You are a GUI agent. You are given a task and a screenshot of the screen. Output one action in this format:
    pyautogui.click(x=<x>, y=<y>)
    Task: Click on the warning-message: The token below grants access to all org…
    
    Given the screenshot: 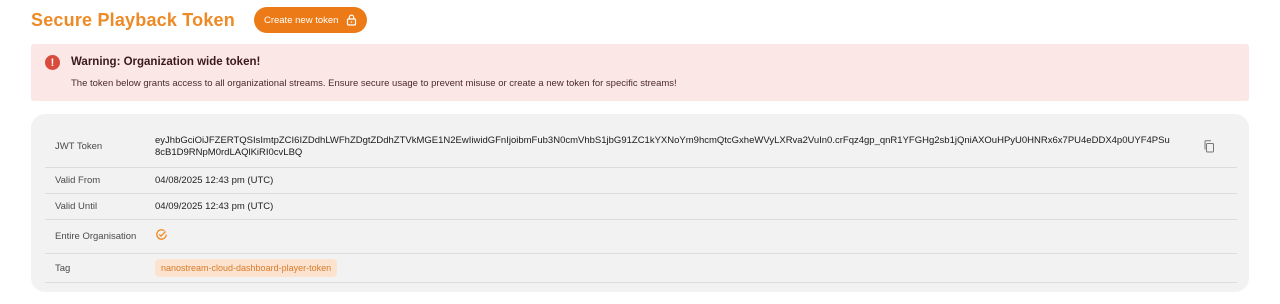 What is the action you would take?
    pyautogui.click(x=374, y=83)
    